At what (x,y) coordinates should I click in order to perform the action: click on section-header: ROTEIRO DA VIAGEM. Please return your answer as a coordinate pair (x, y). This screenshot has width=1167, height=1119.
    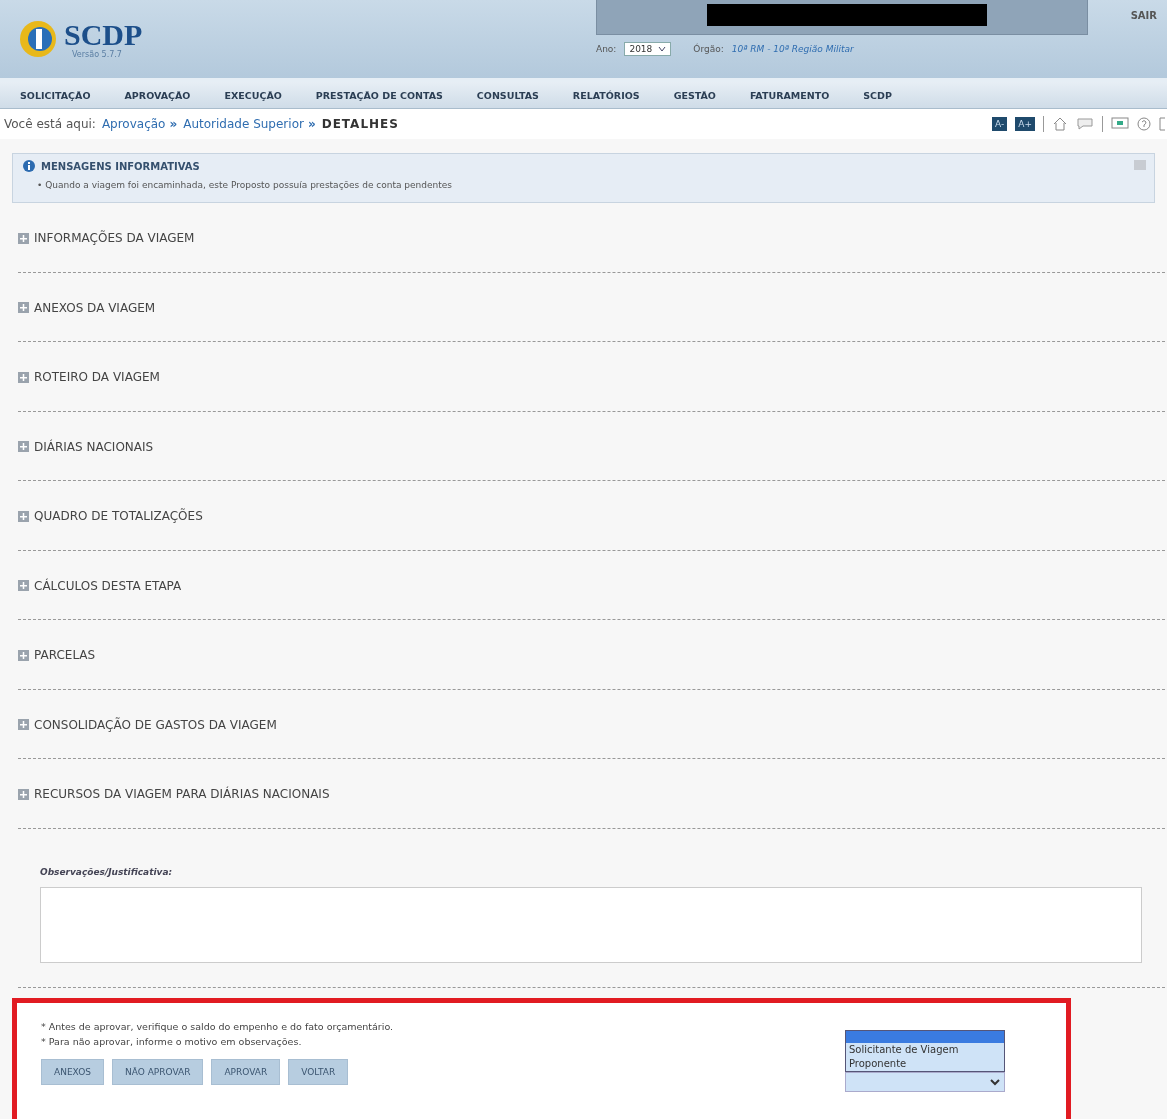
    Looking at the image, I should click on (89, 377).